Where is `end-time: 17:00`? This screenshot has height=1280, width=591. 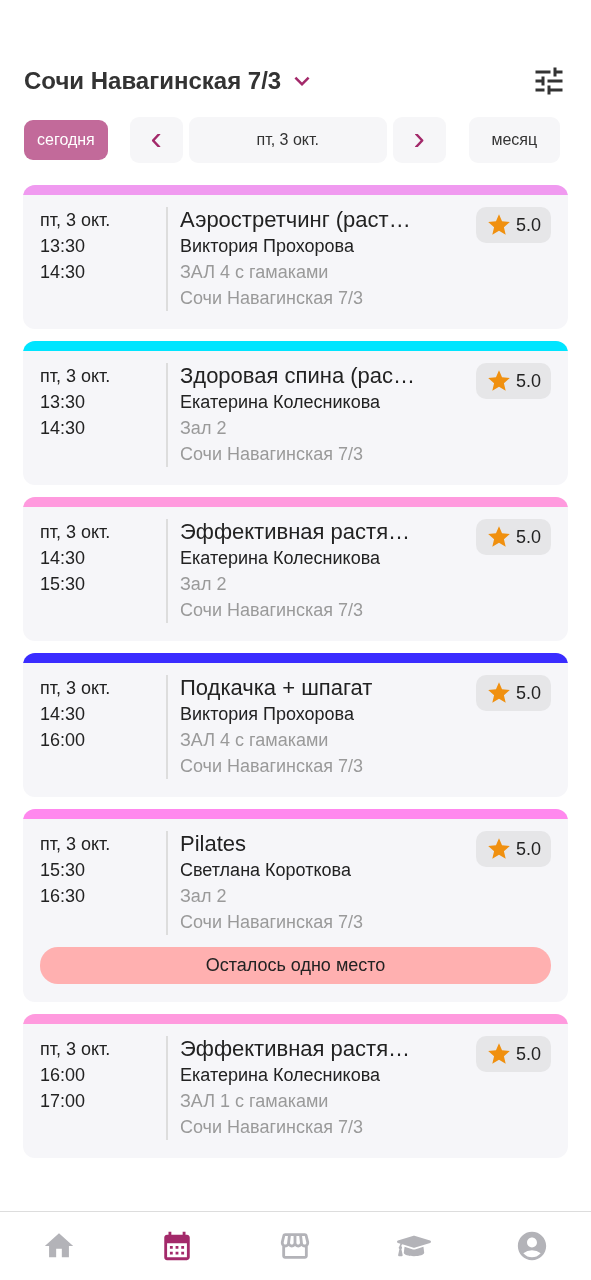
end-time: 17:00 is located at coordinates (63, 1101).